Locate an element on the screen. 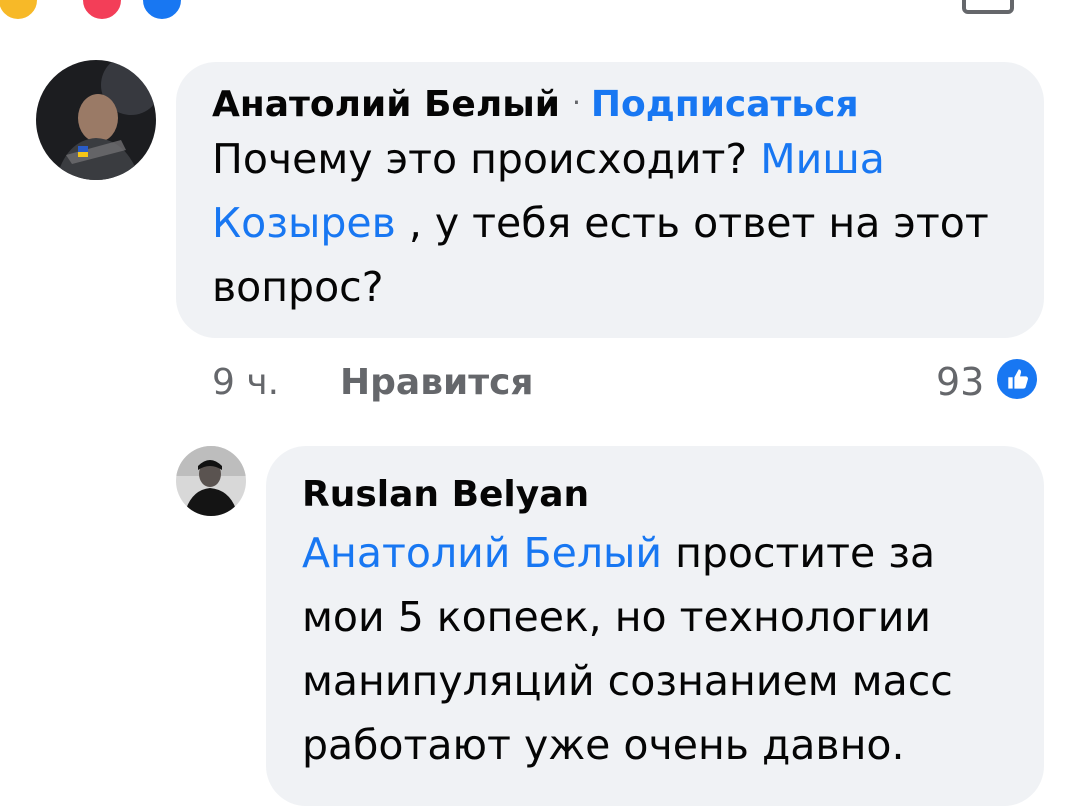  comment-icon is located at coordinates (988, 7).